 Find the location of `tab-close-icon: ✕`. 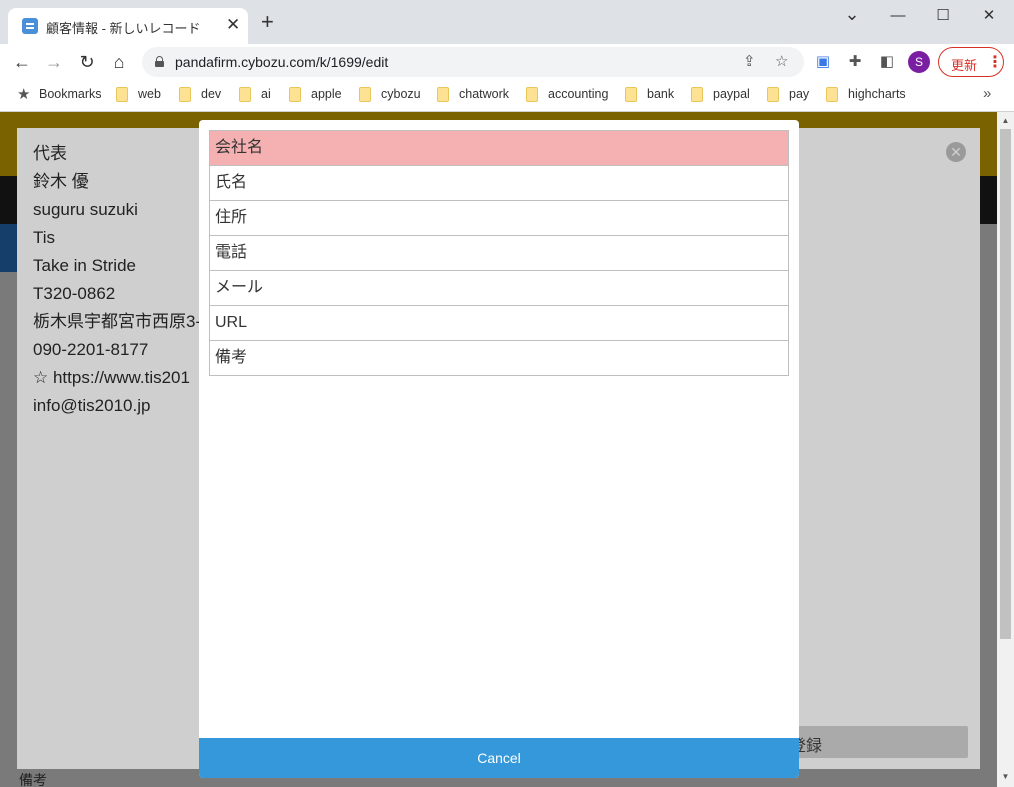

tab-close-icon: ✕ is located at coordinates (233, 25).